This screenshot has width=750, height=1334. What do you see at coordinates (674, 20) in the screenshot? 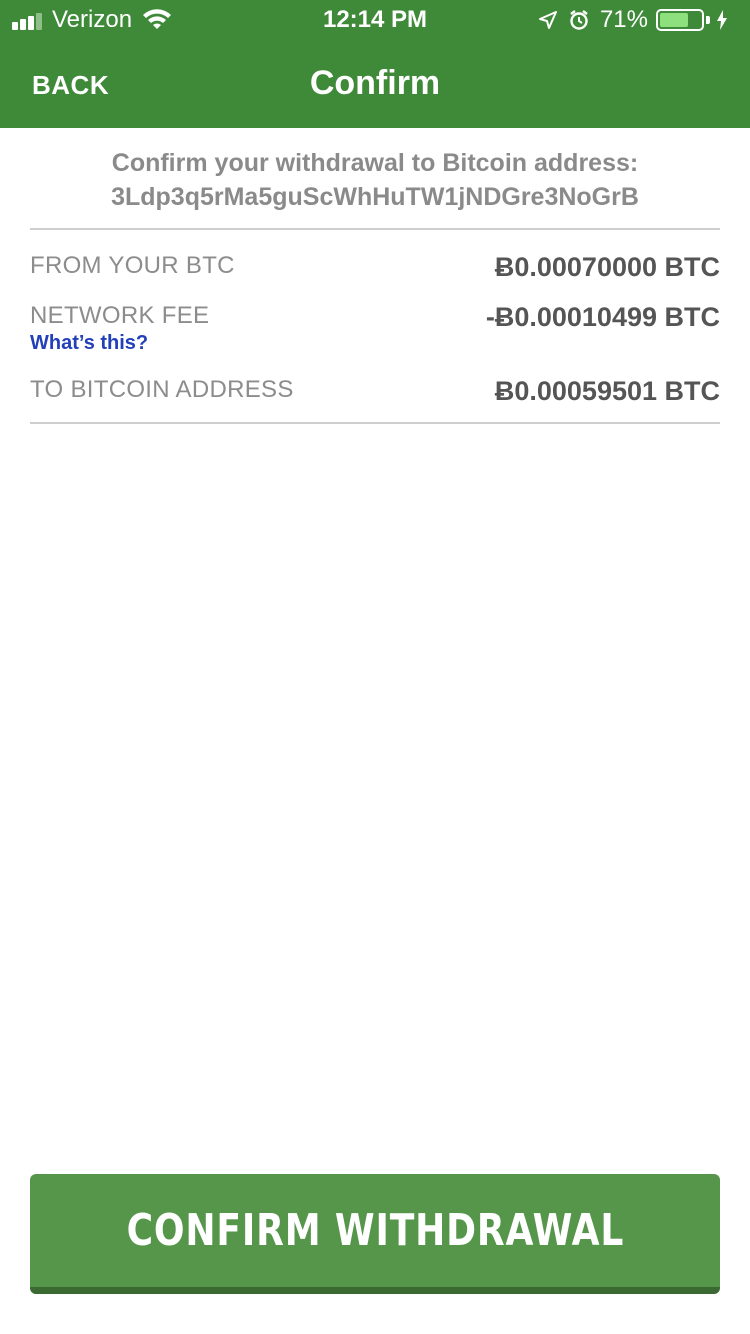
I see `battery-fill` at bounding box center [674, 20].